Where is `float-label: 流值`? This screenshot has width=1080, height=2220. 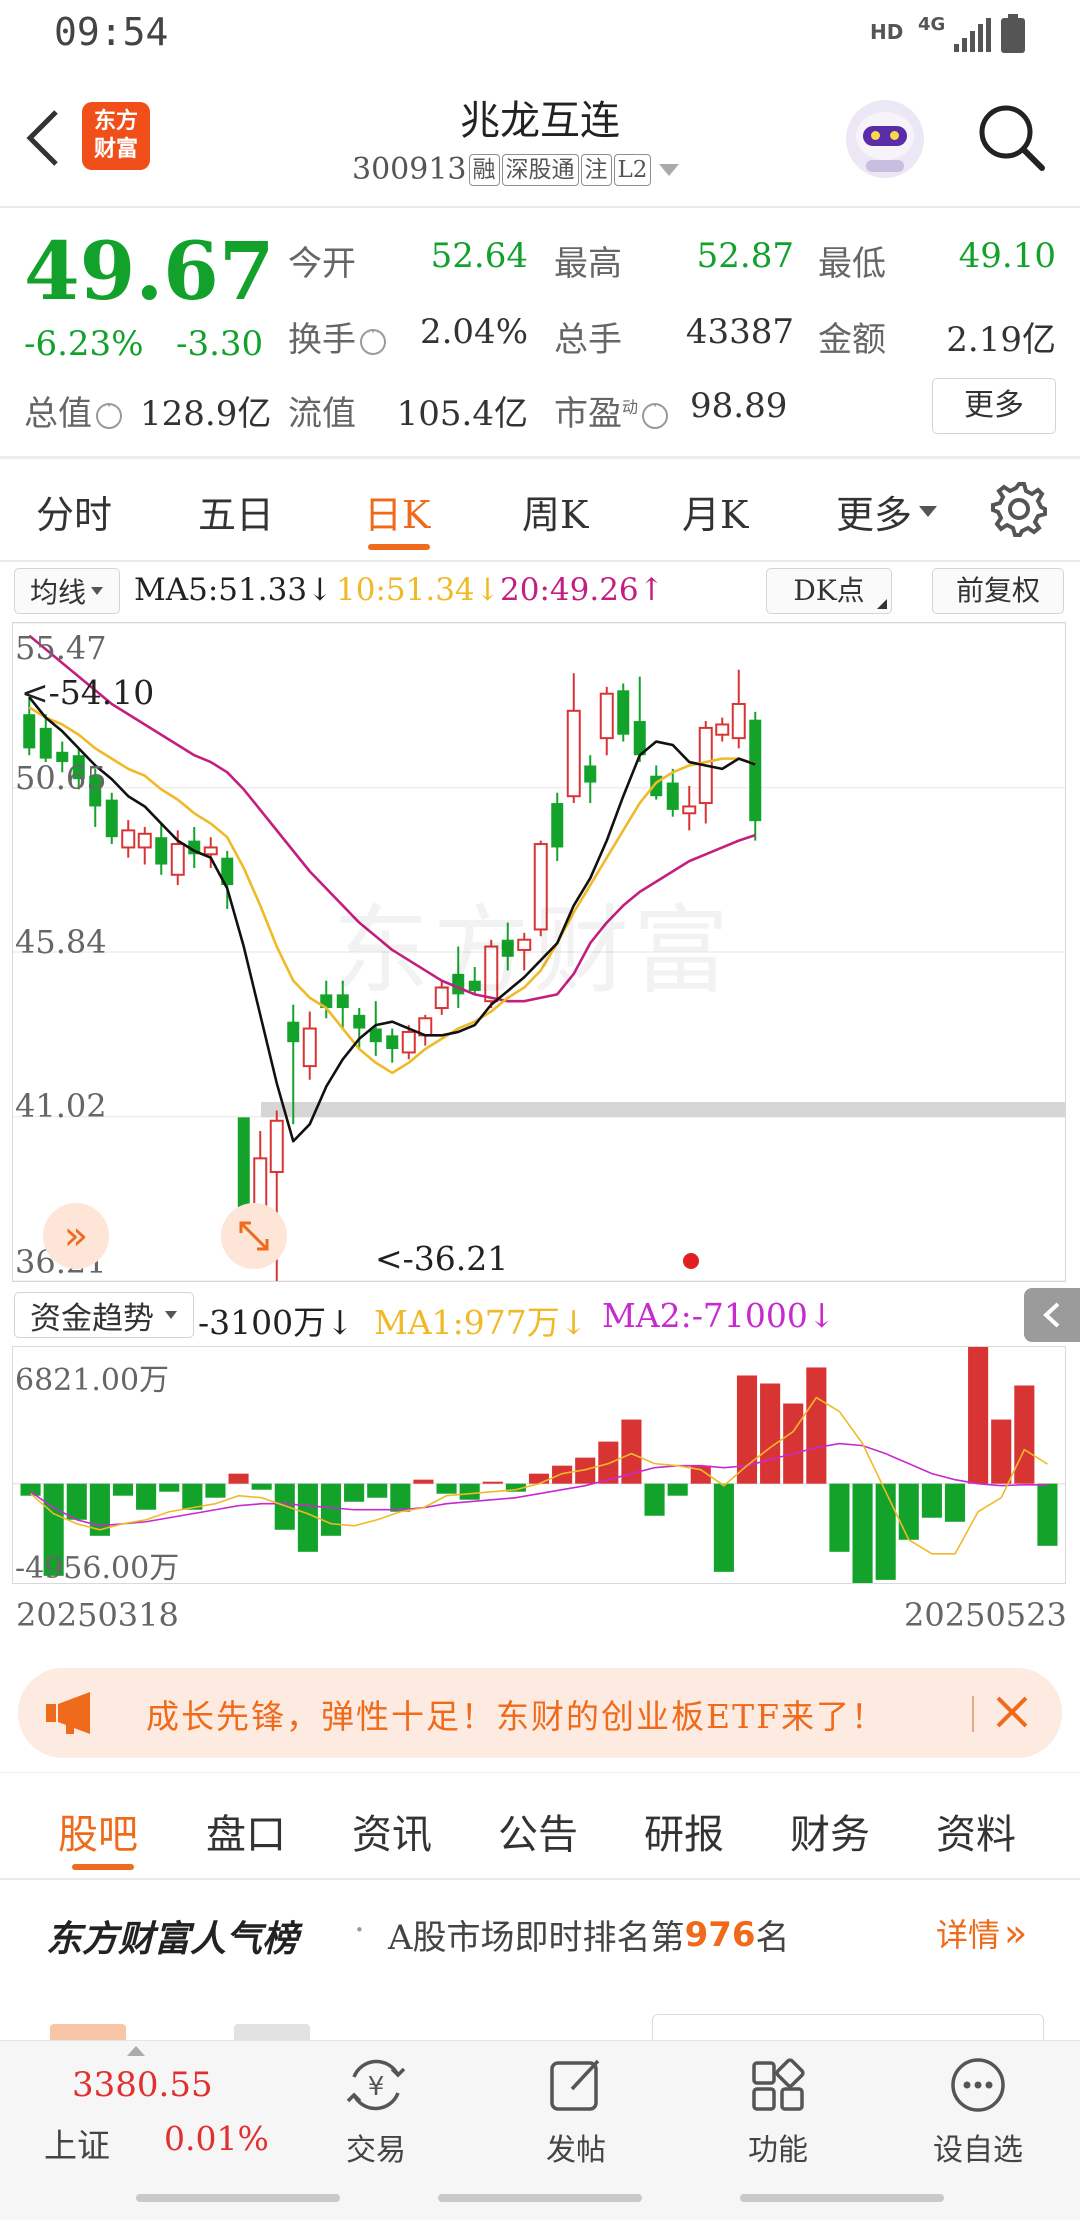
float-label: 流值 is located at coordinates (322, 414).